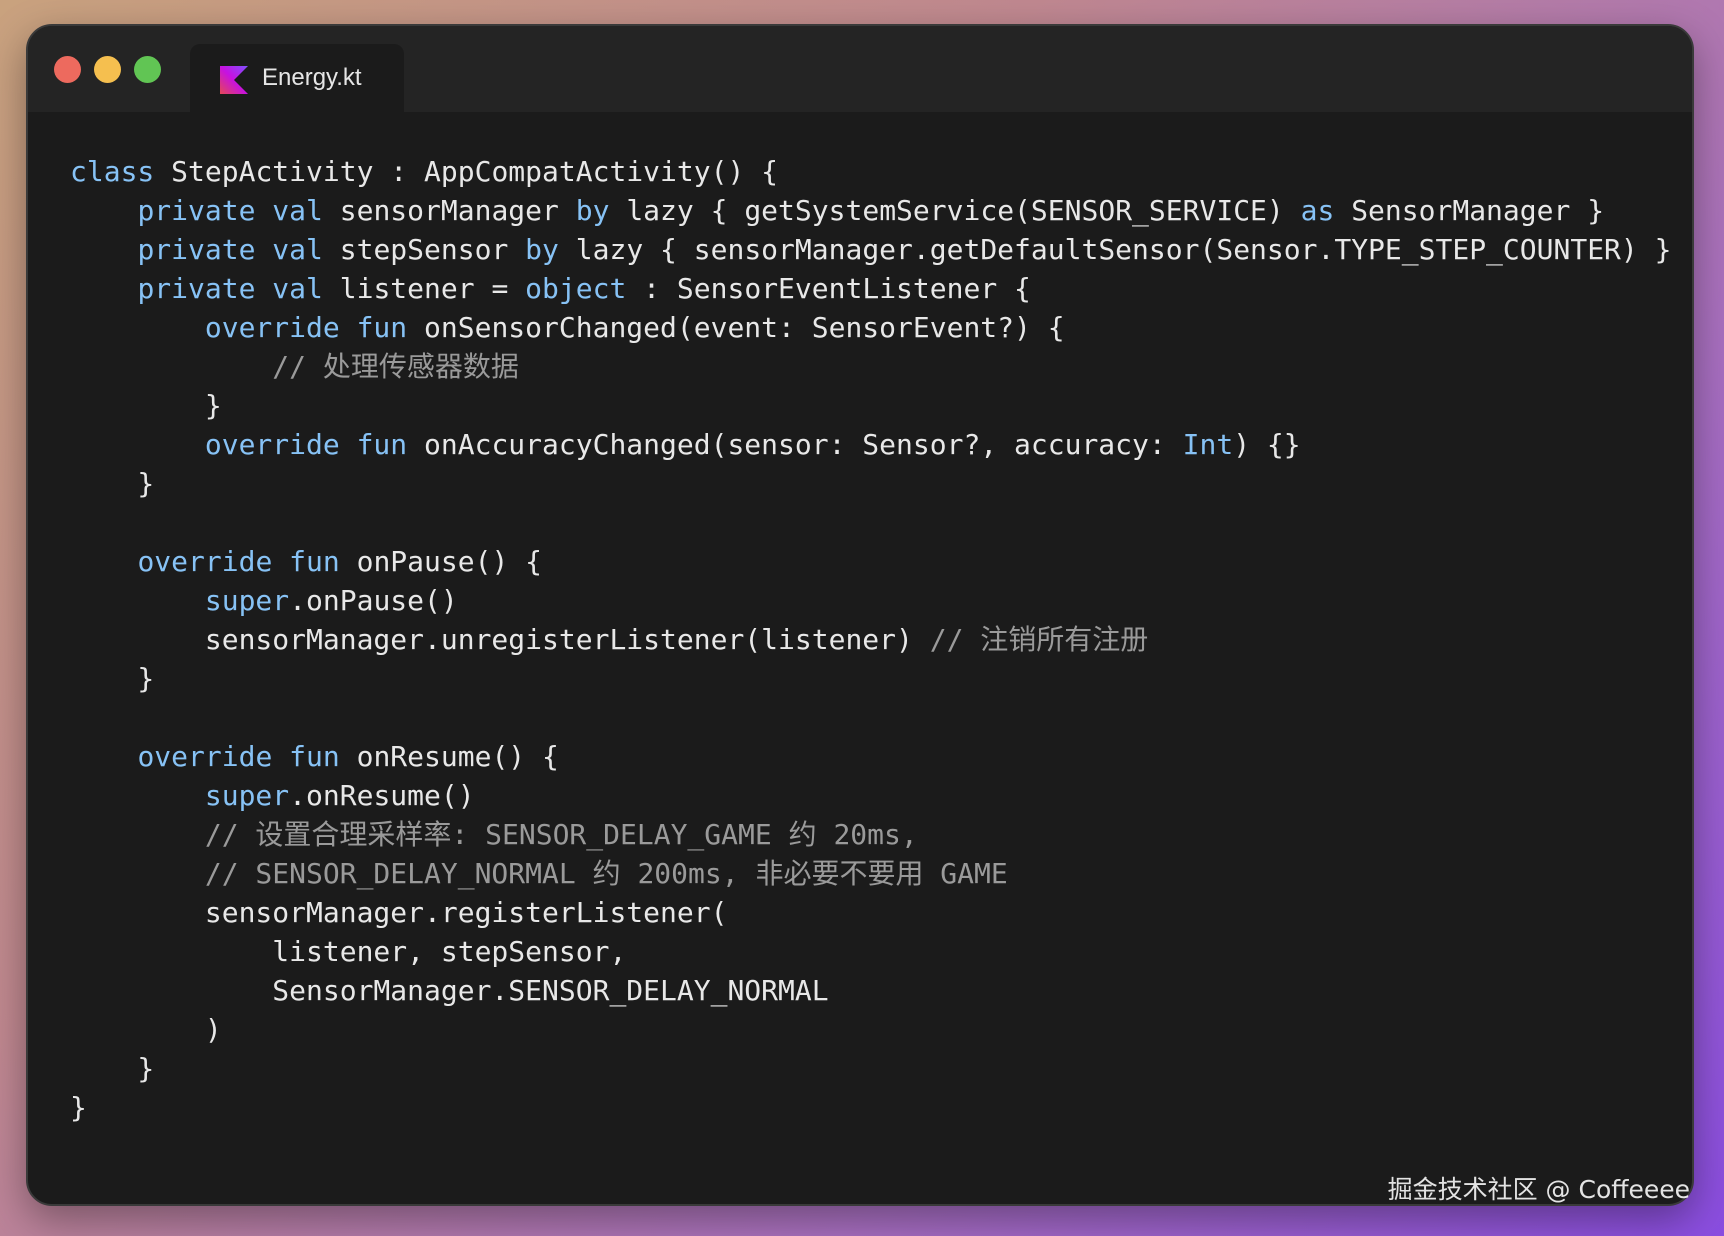 Image resolution: width=1724 pixels, height=1236 pixels. I want to click on minimize-window-button, so click(107, 69).